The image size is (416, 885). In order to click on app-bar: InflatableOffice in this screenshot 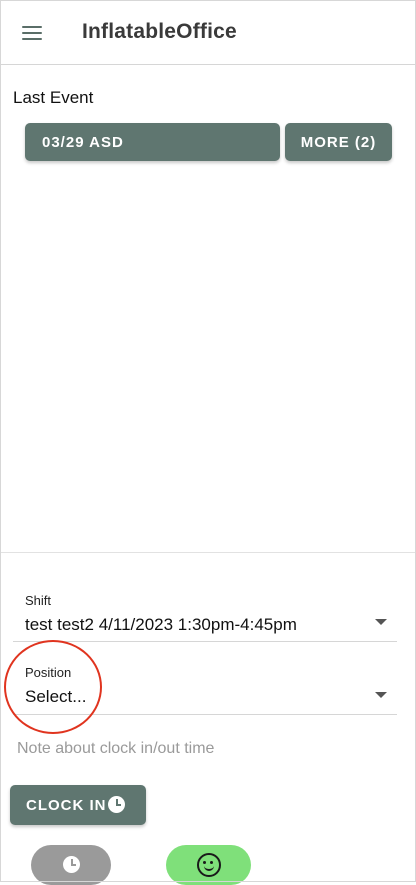, I will do `click(208, 32)`.